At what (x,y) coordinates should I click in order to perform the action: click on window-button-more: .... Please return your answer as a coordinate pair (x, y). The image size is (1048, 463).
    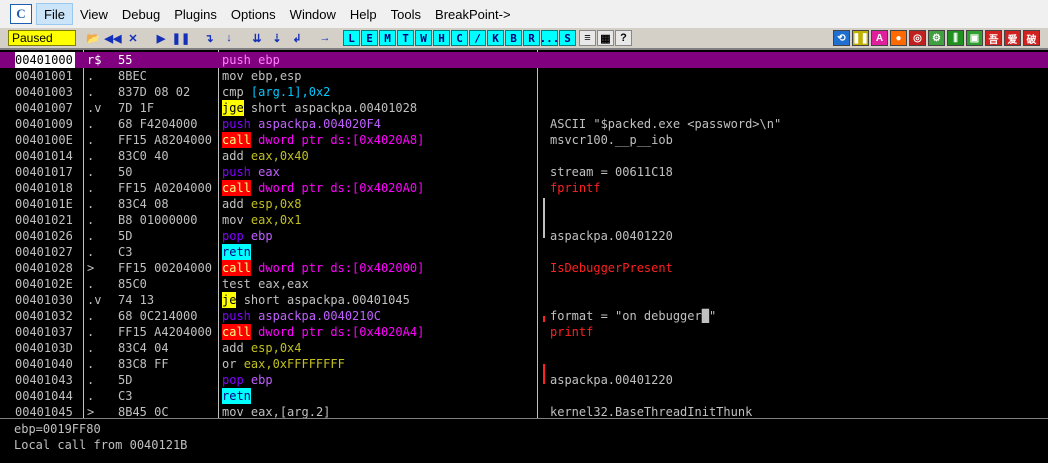
    Looking at the image, I should click on (549, 38).